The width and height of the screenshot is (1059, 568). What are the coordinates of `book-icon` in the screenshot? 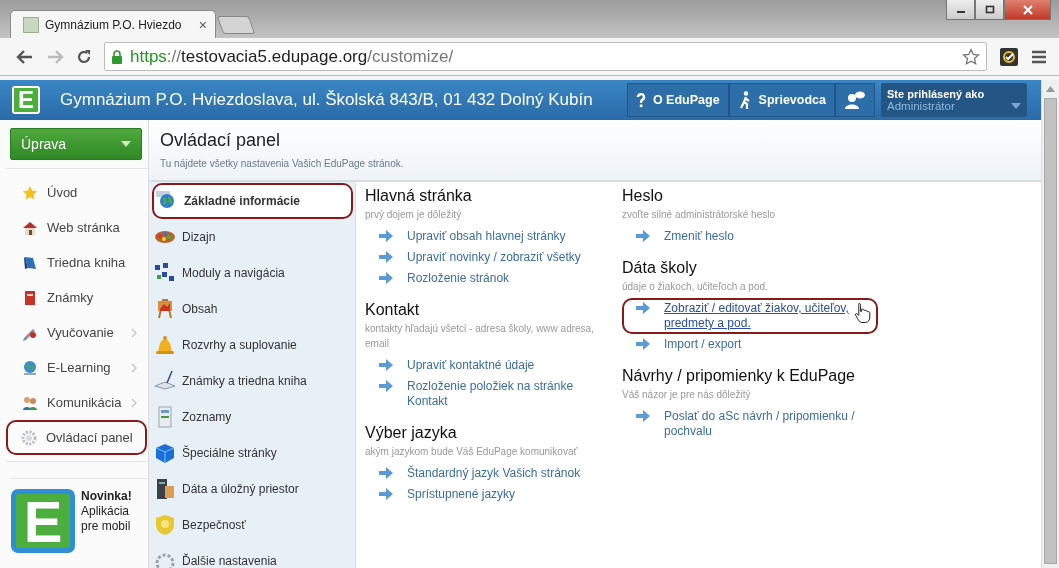 It's located at (30, 262).